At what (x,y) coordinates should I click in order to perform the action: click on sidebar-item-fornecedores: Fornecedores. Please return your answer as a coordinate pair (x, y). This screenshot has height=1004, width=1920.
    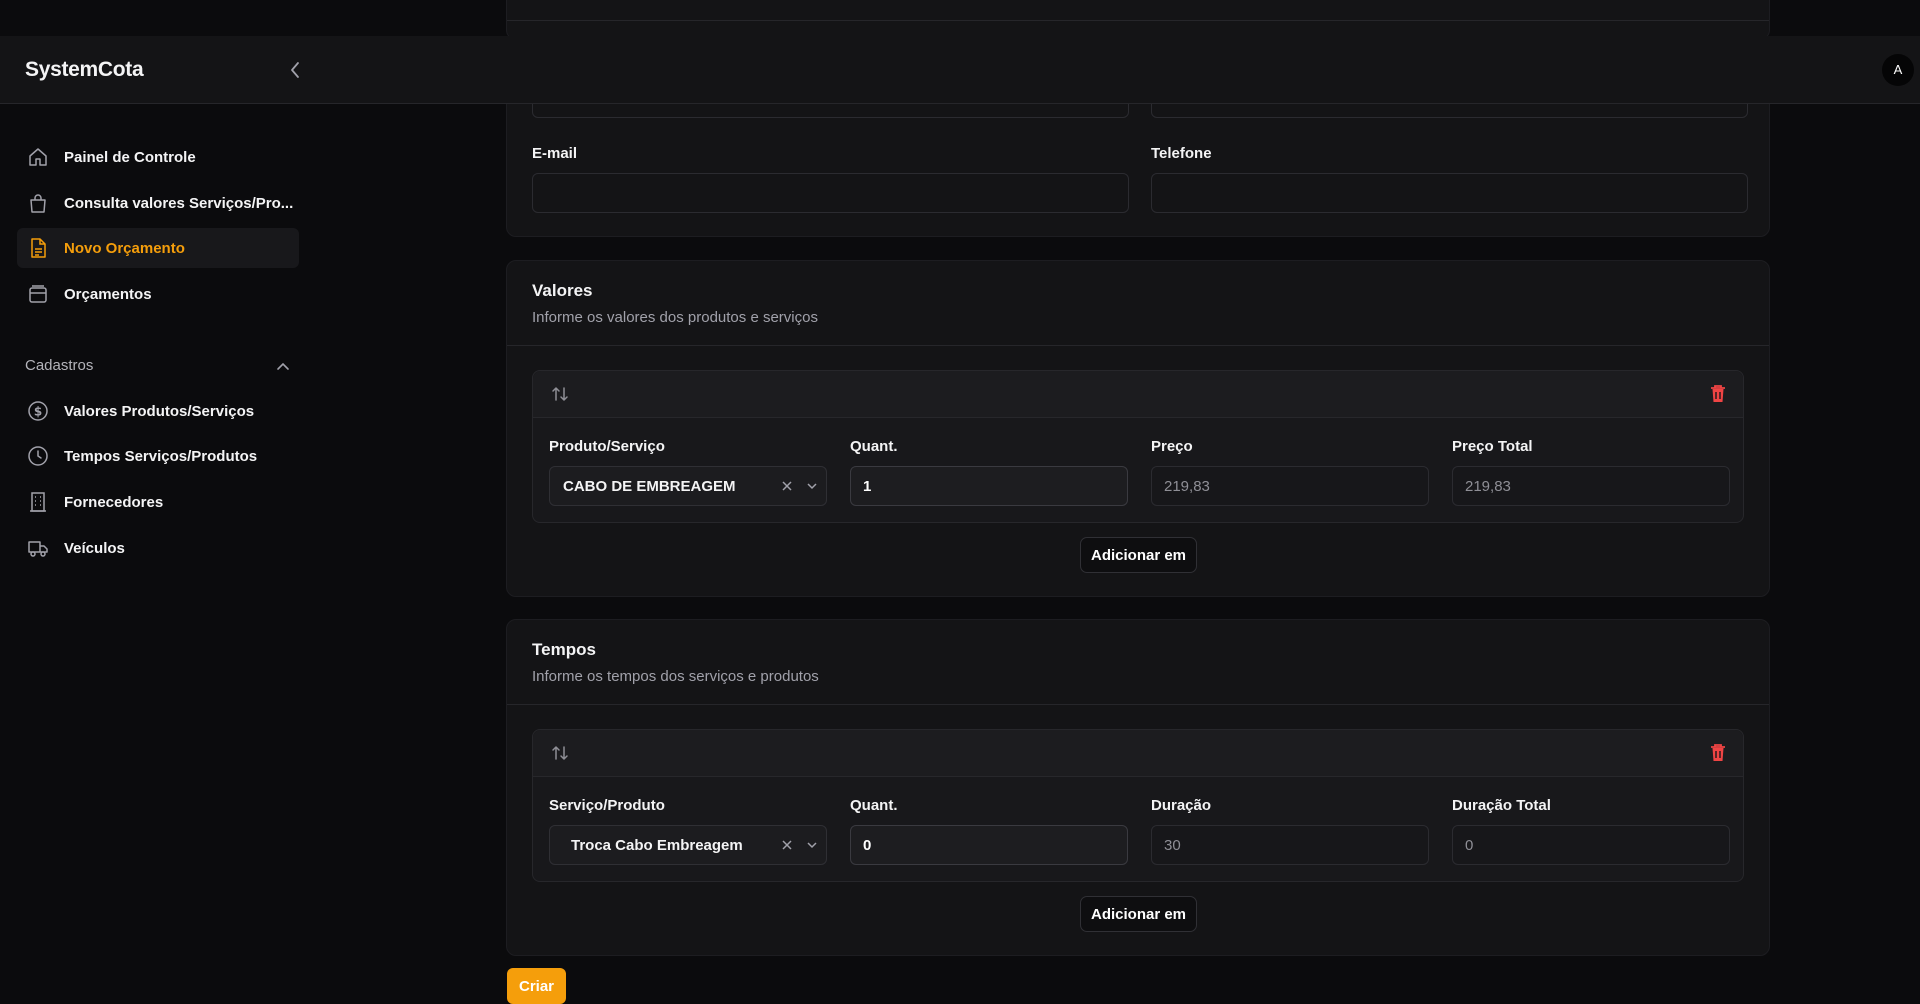
    Looking at the image, I should click on (158, 502).